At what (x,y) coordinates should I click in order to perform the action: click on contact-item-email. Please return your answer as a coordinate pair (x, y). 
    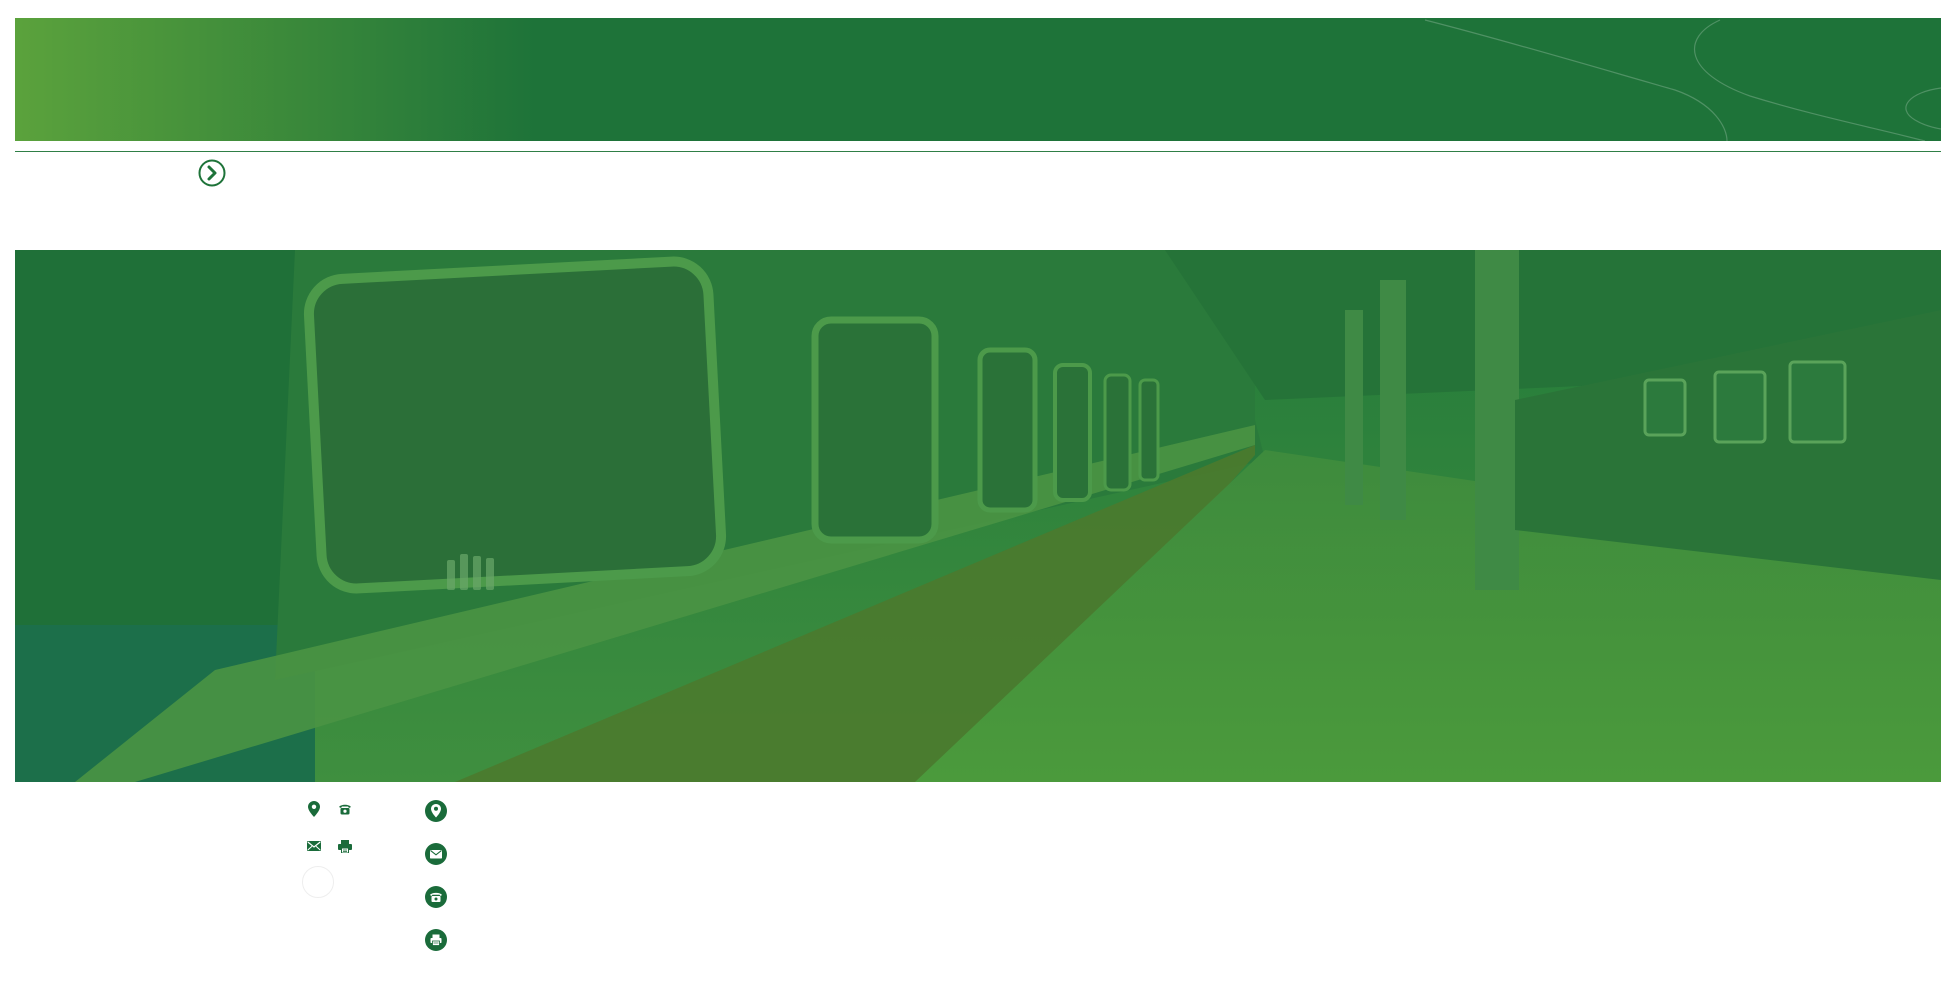
    Looking at the image, I should click on (436, 854).